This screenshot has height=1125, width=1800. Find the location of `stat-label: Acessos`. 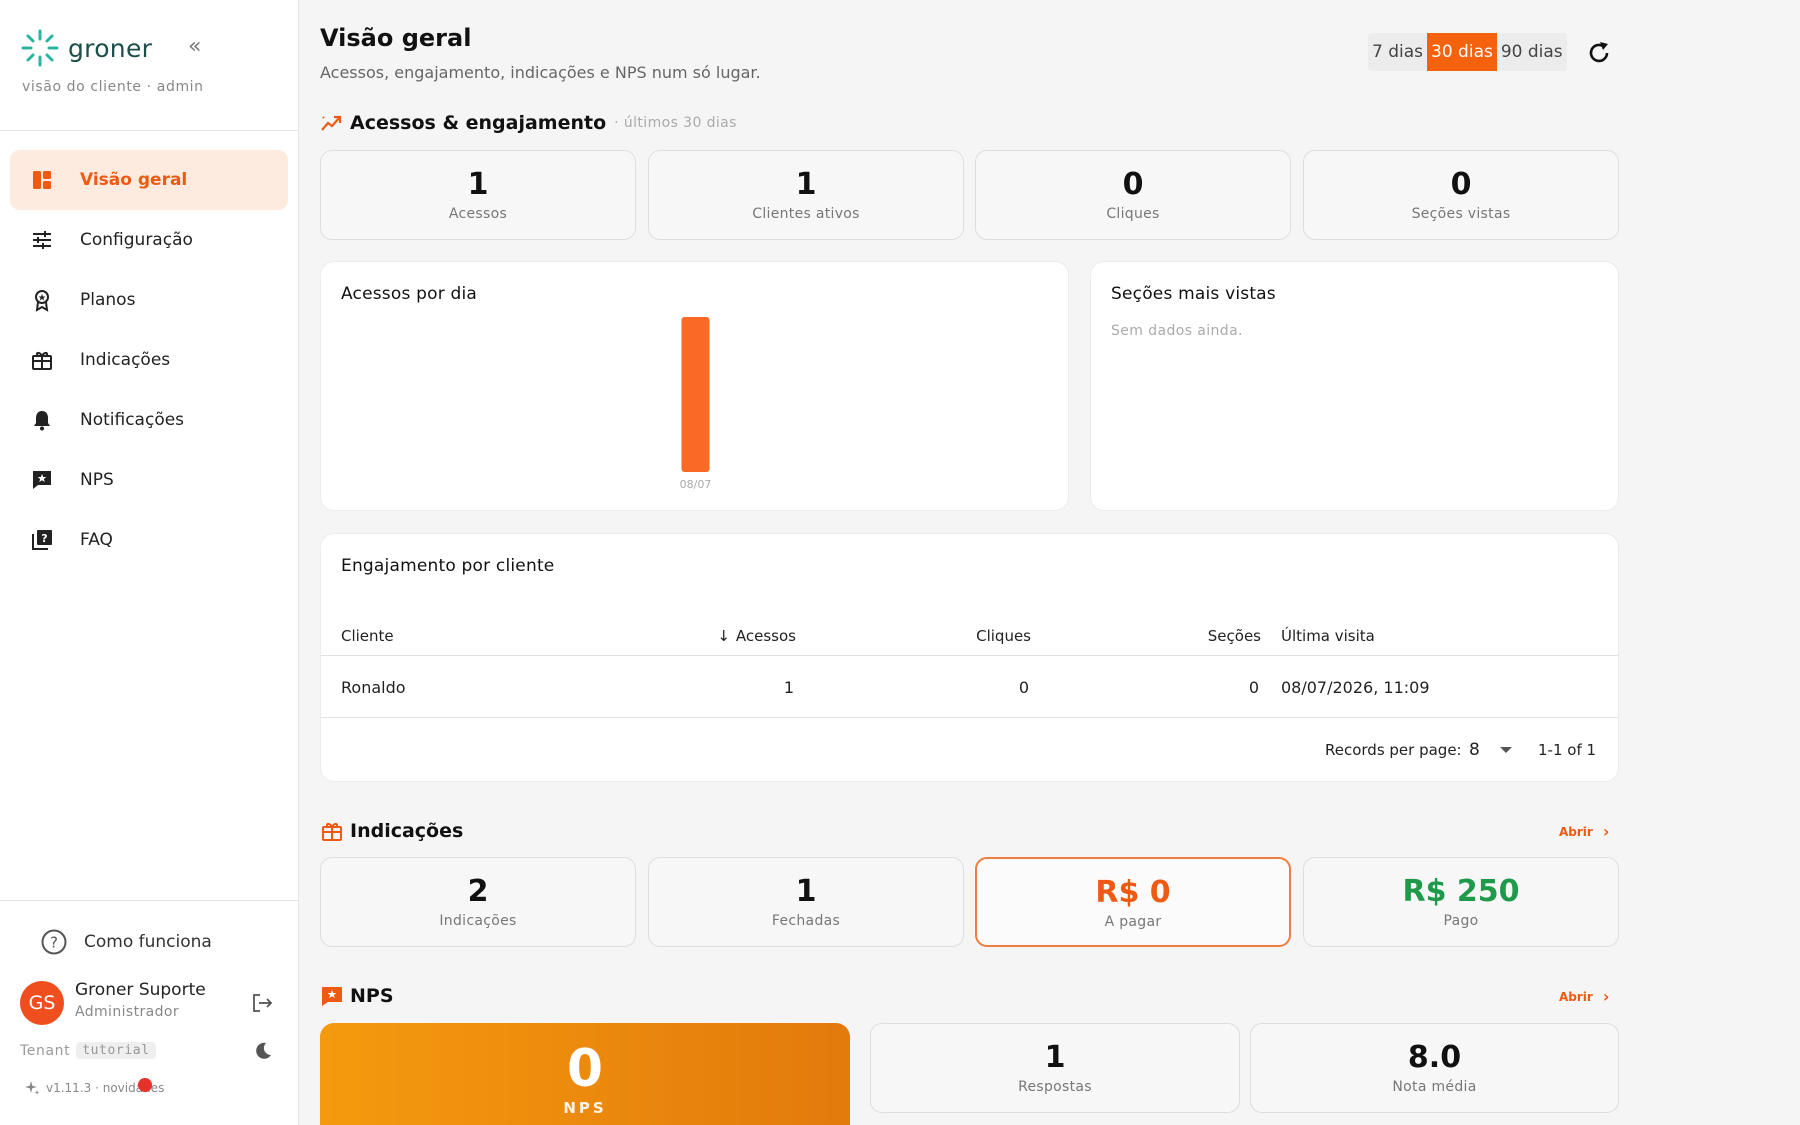

stat-label: Acessos is located at coordinates (478, 214).